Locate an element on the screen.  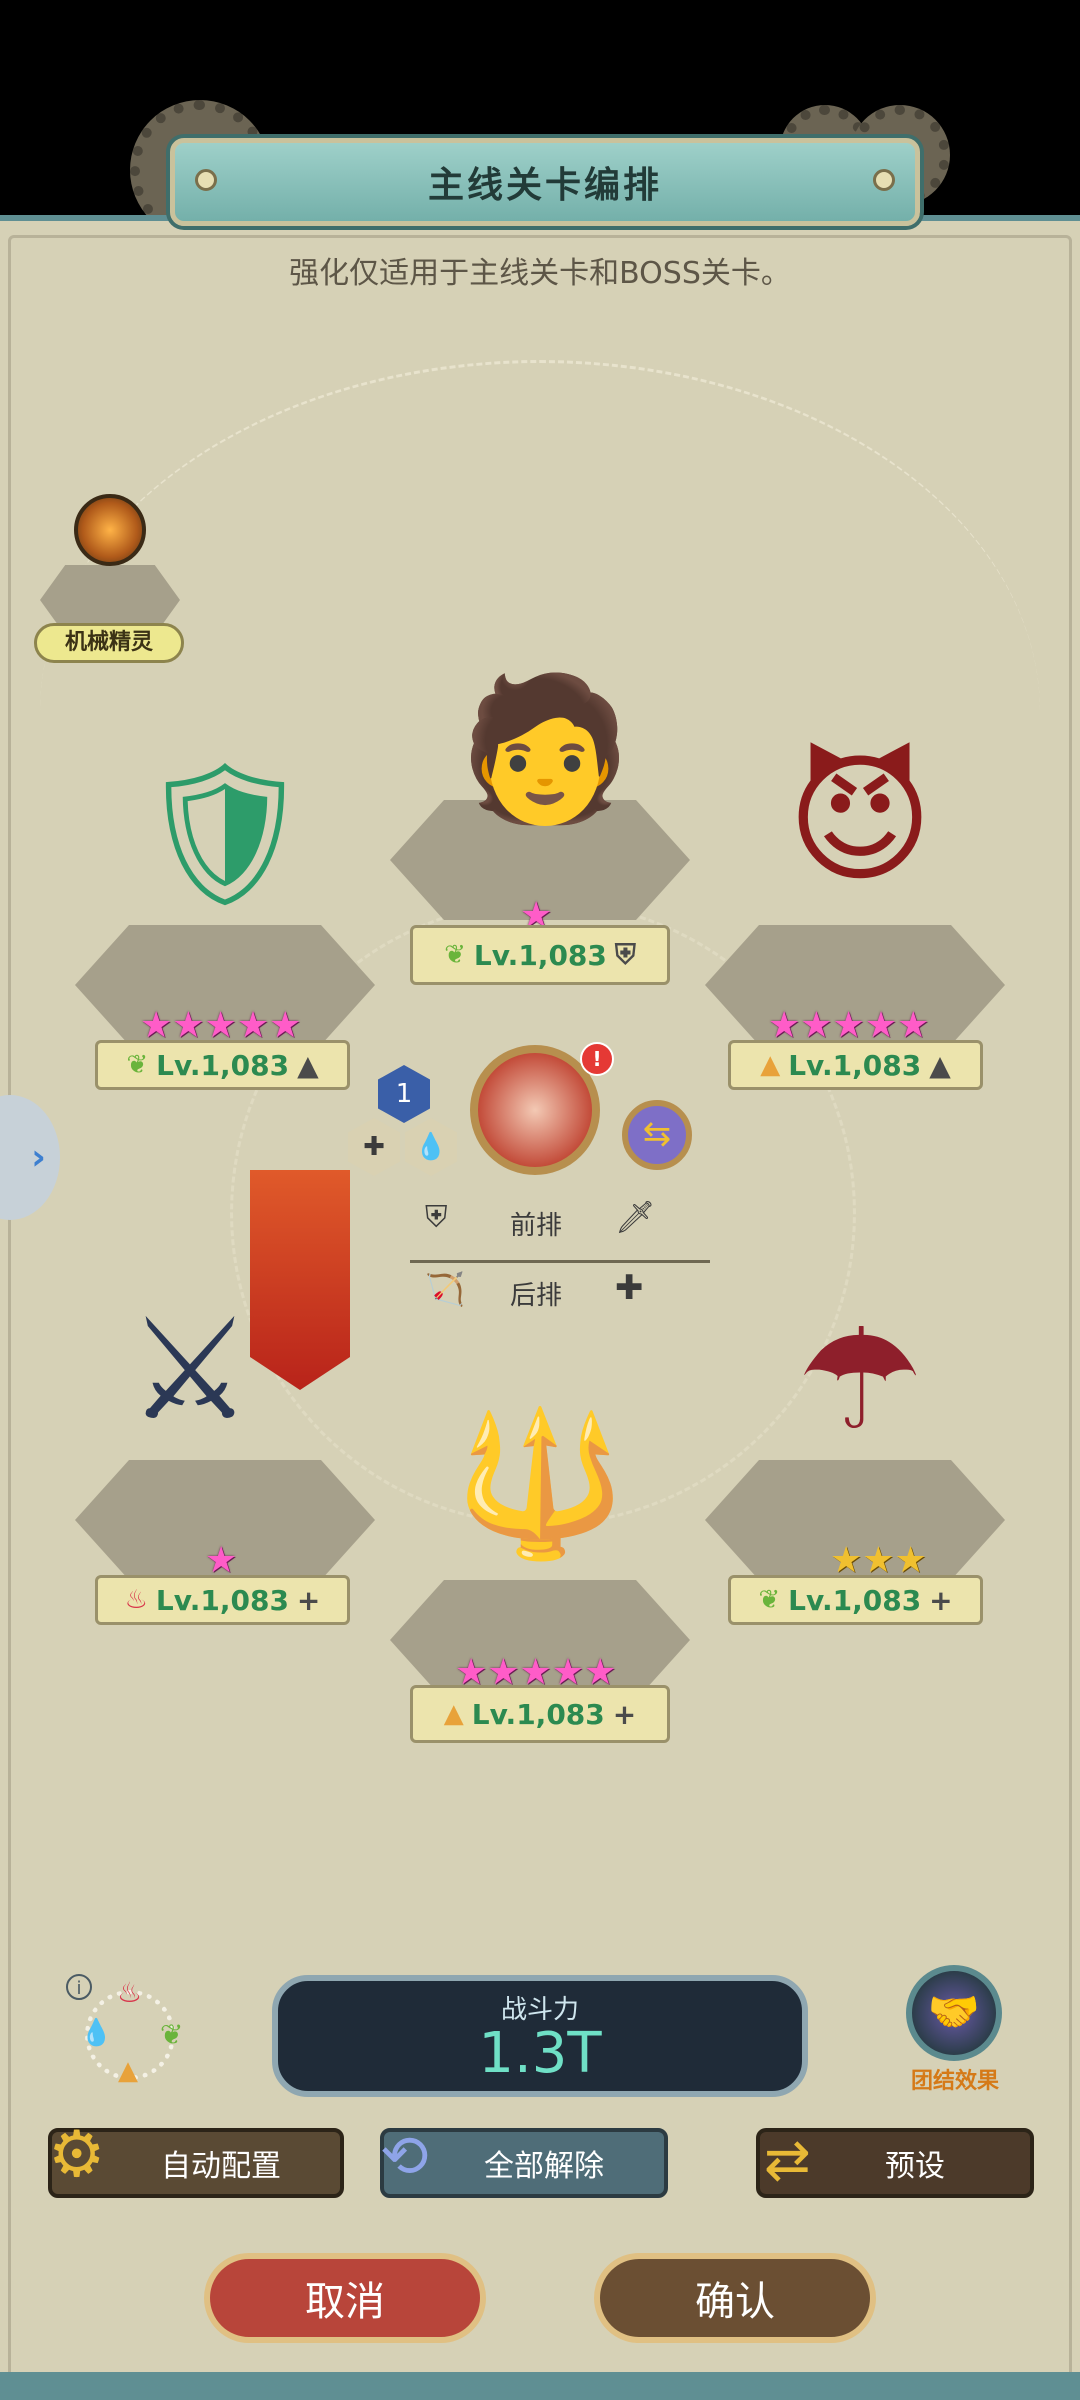
rank-badge: 1 is located at coordinates (404, 1094).